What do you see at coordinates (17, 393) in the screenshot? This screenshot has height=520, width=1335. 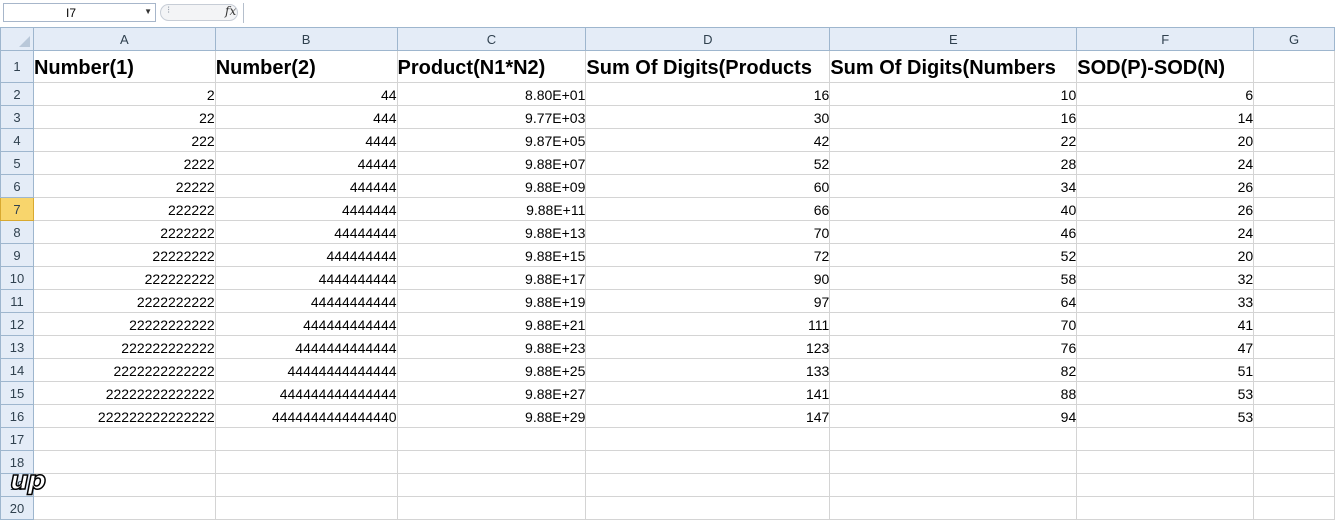 I see `row-header-15: 15` at bounding box center [17, 393].